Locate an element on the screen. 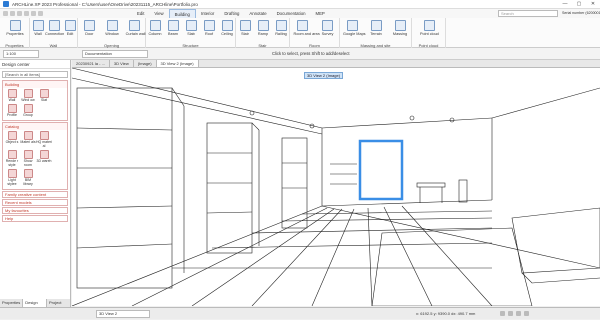 The image size is (600, 320). door-icon is located at coordinates (89, 25).